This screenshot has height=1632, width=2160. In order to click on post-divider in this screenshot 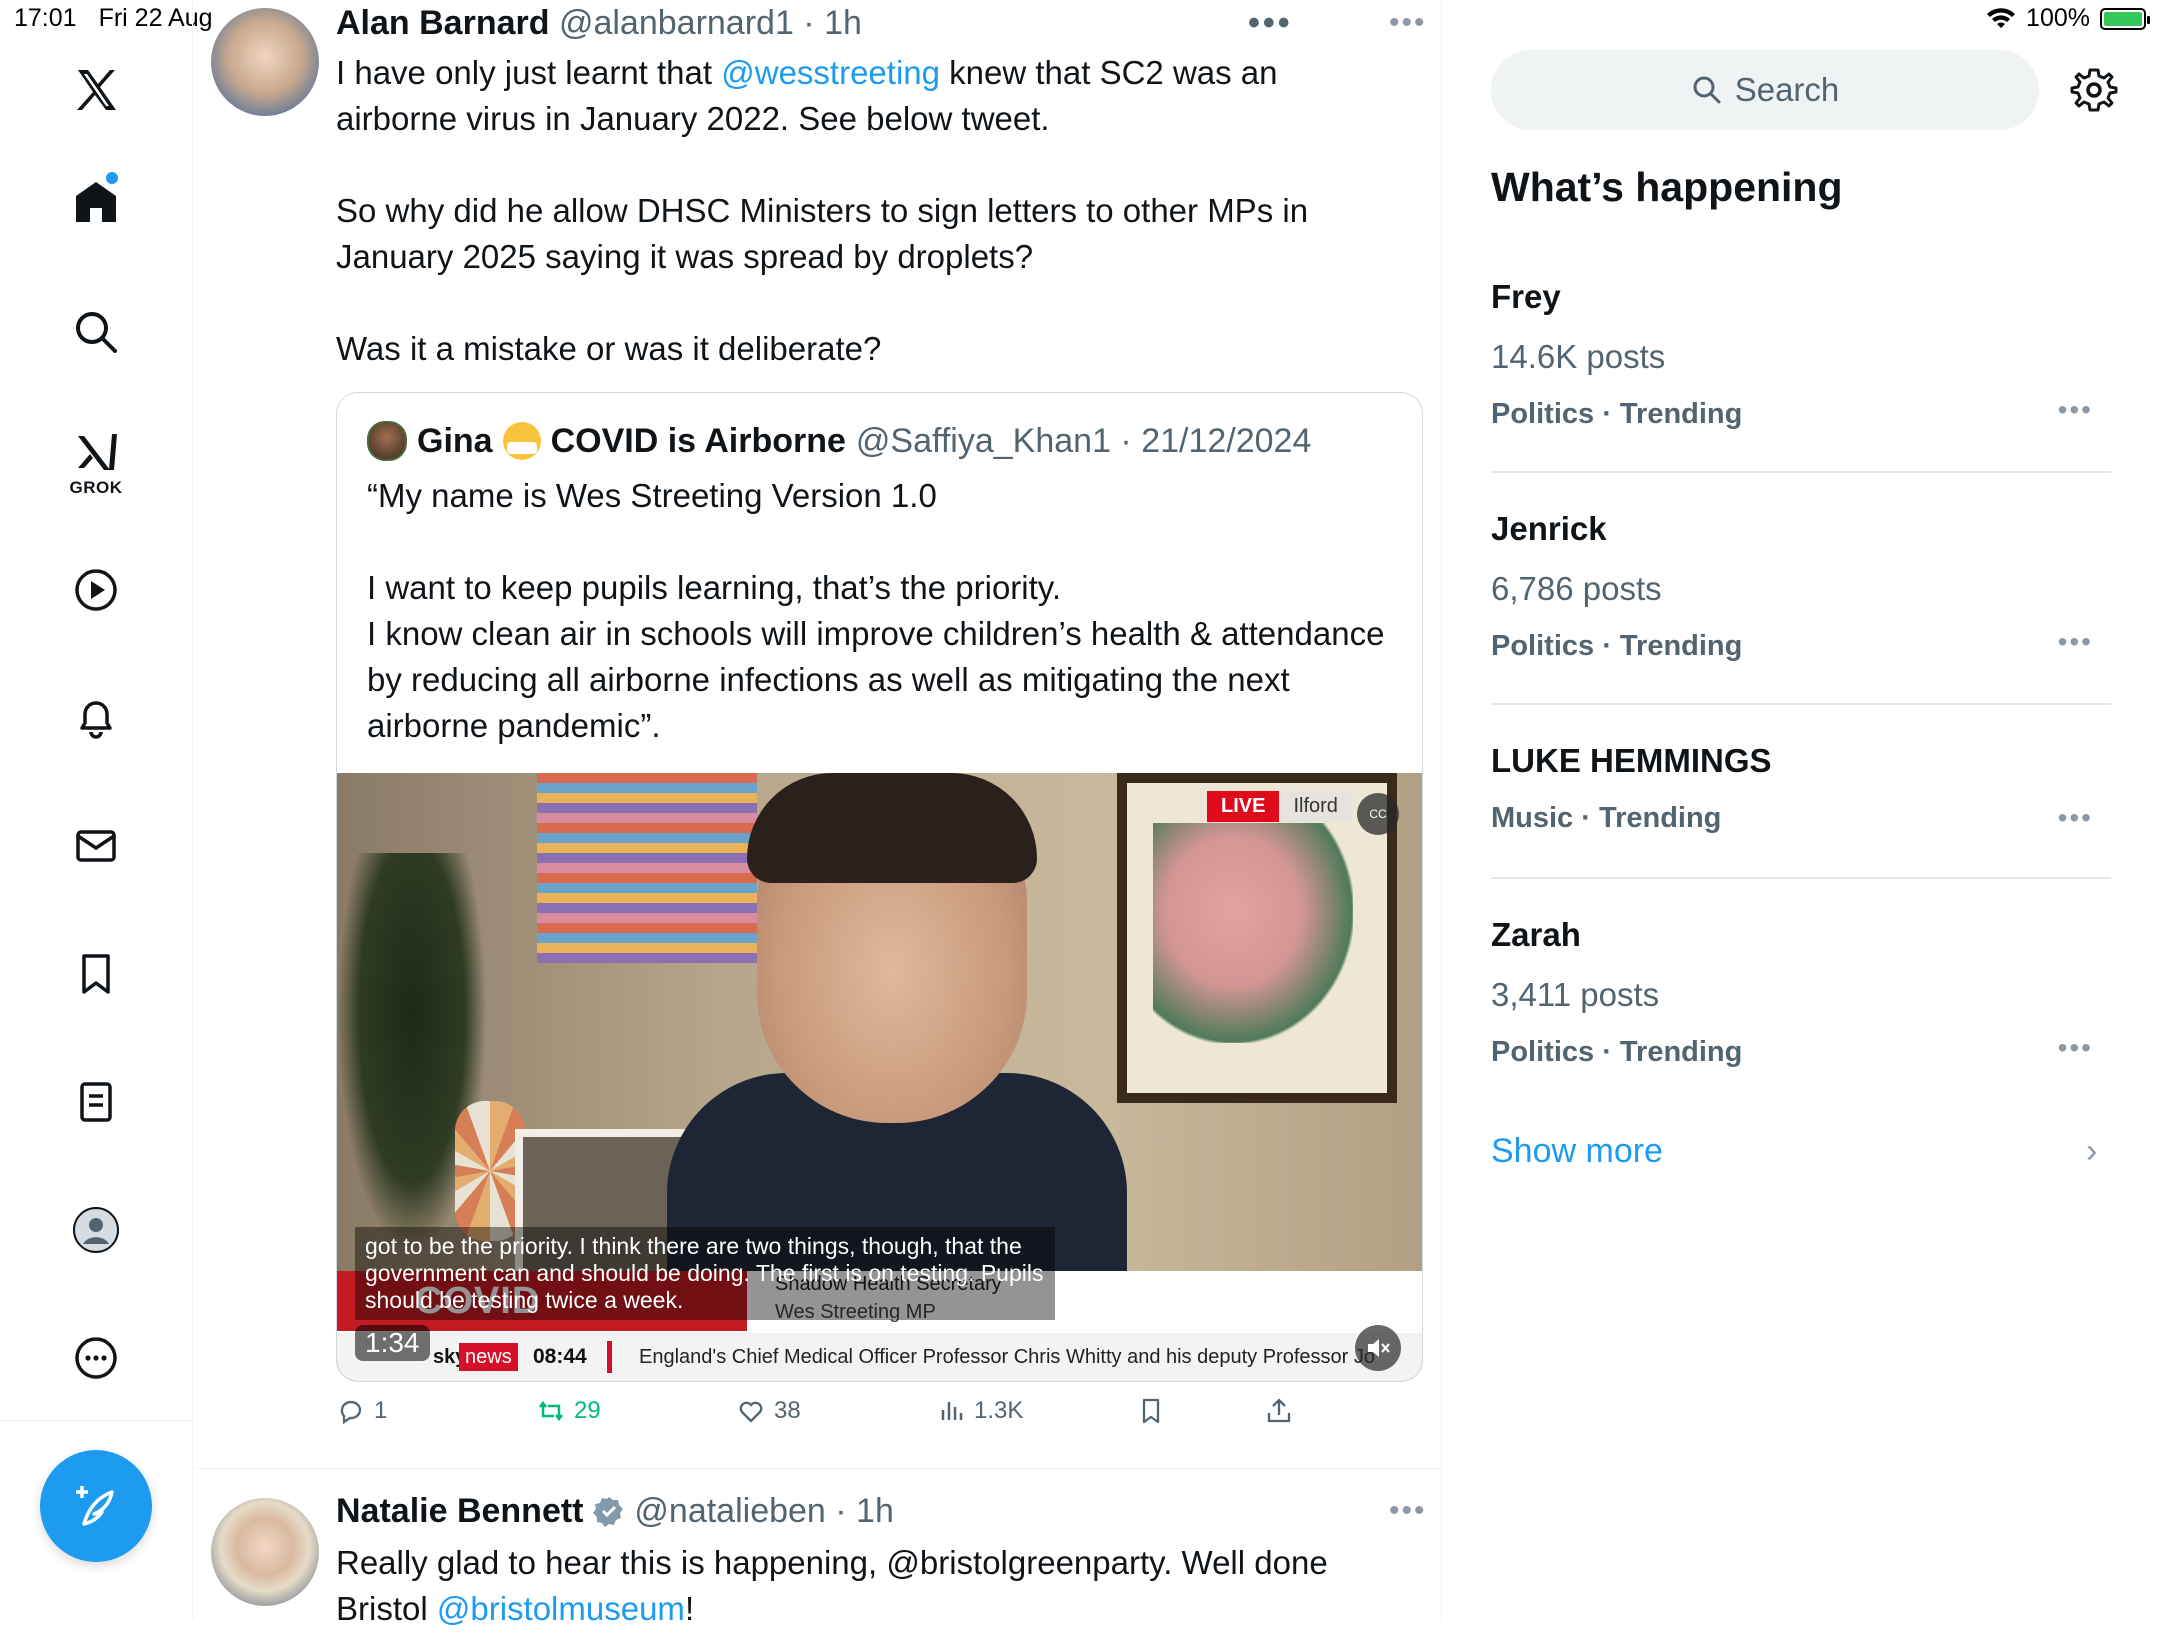, I will do `click(817, 1468)`.